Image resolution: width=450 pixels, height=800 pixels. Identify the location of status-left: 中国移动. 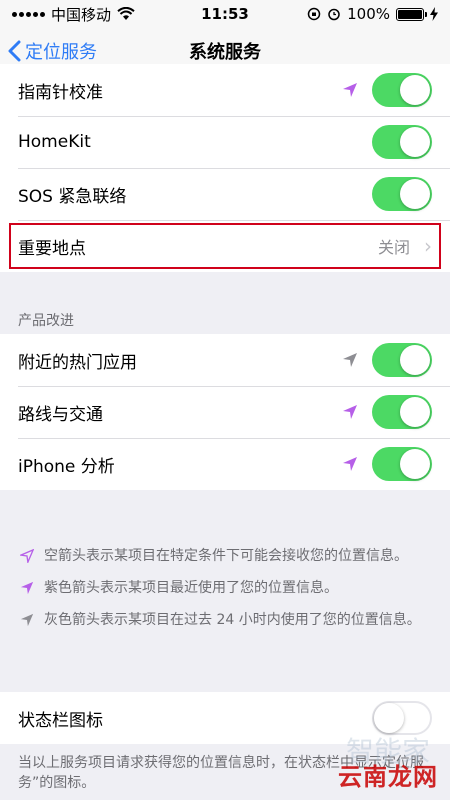
(87, 14).